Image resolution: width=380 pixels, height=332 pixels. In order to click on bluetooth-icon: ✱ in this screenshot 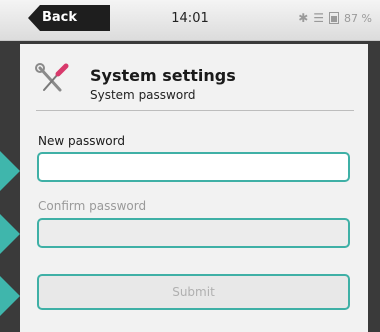, I will do `click(303, 18)`.